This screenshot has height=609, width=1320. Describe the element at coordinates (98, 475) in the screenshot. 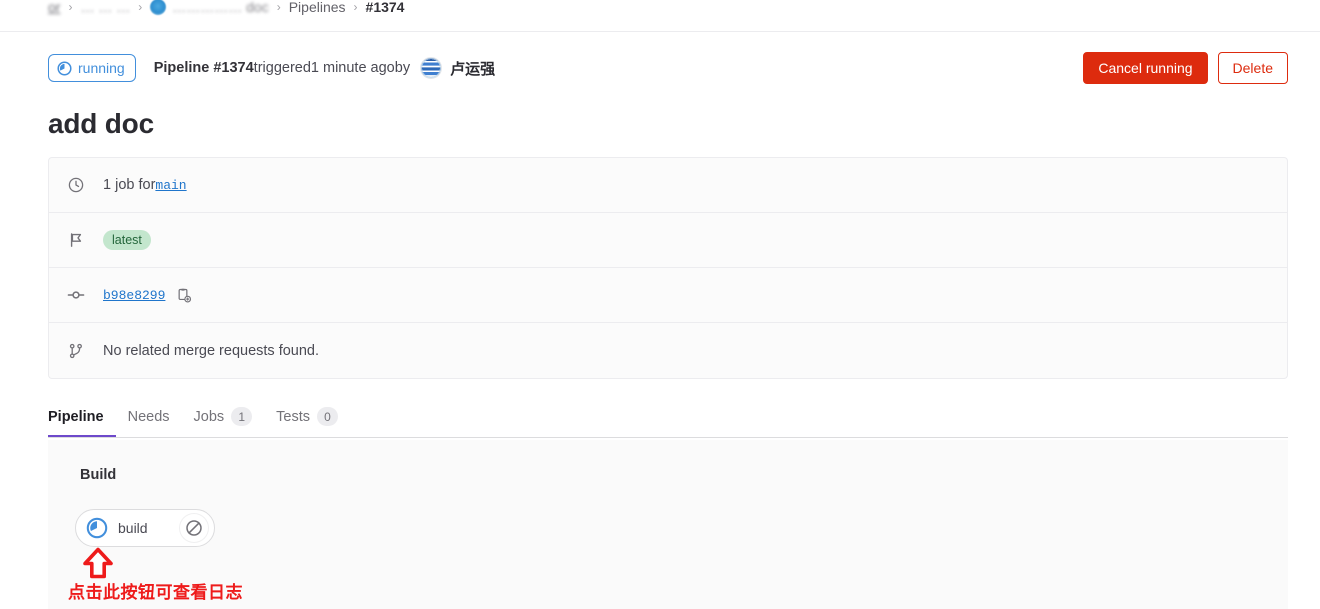

I see `stage-name-build: Build` at that location.